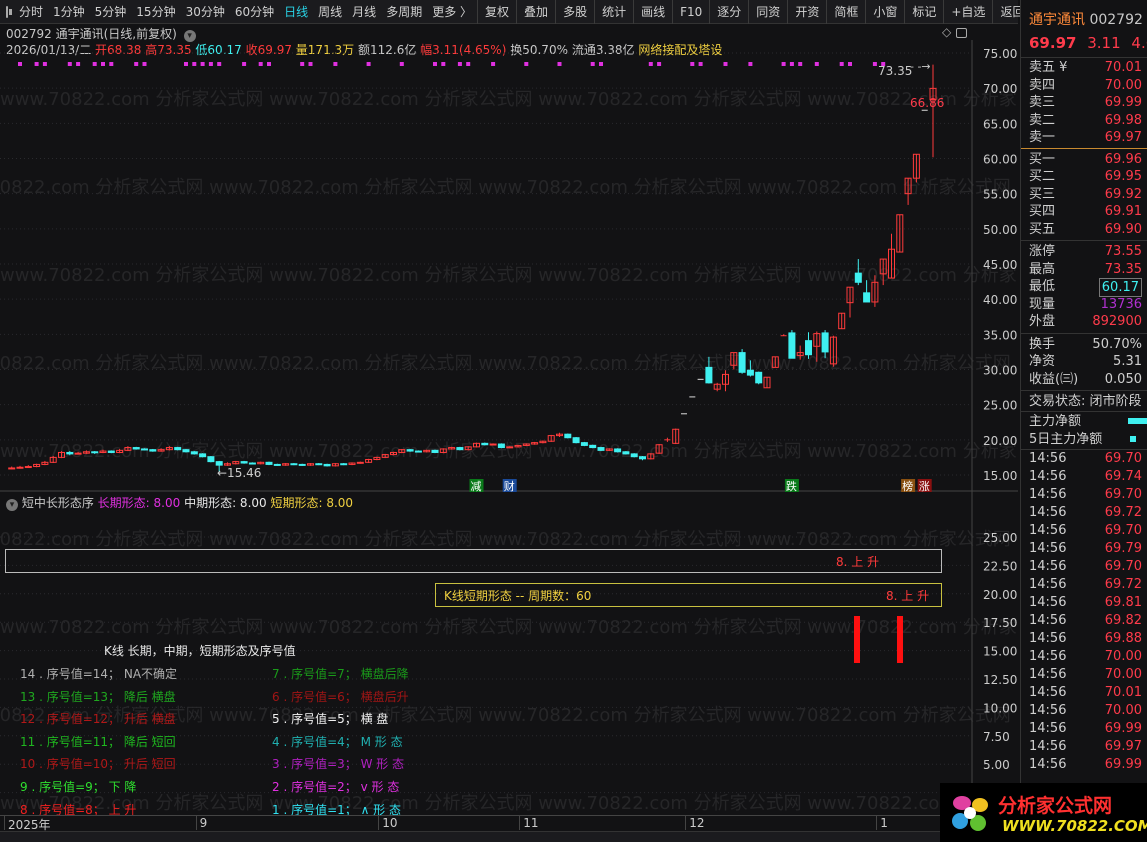 This screenshot has width=1147, height=842. What do you see at coordinates (970, 813) in the screenshot?
I see `flower-logo-icon` at bounding box center [970, 813].